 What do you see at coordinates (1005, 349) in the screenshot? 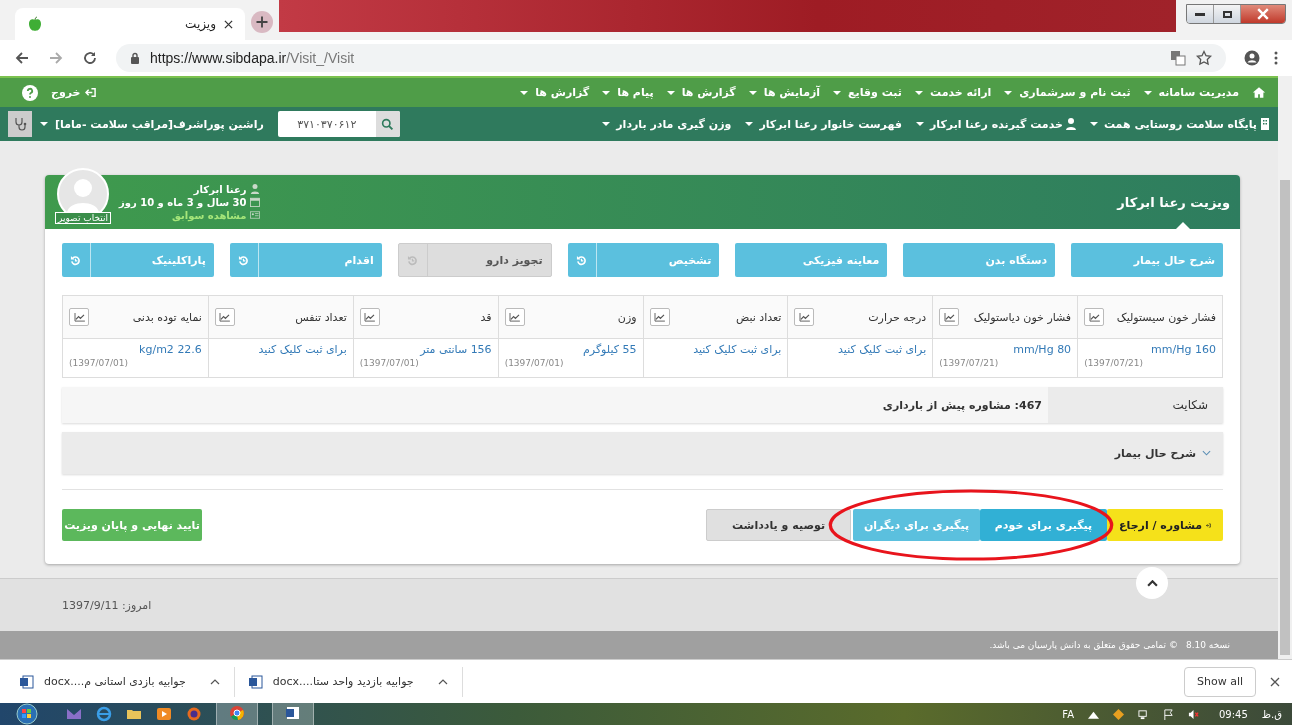
I see `vital-value-link: 80 mm/Hg` at bounding box center [1005, 349].